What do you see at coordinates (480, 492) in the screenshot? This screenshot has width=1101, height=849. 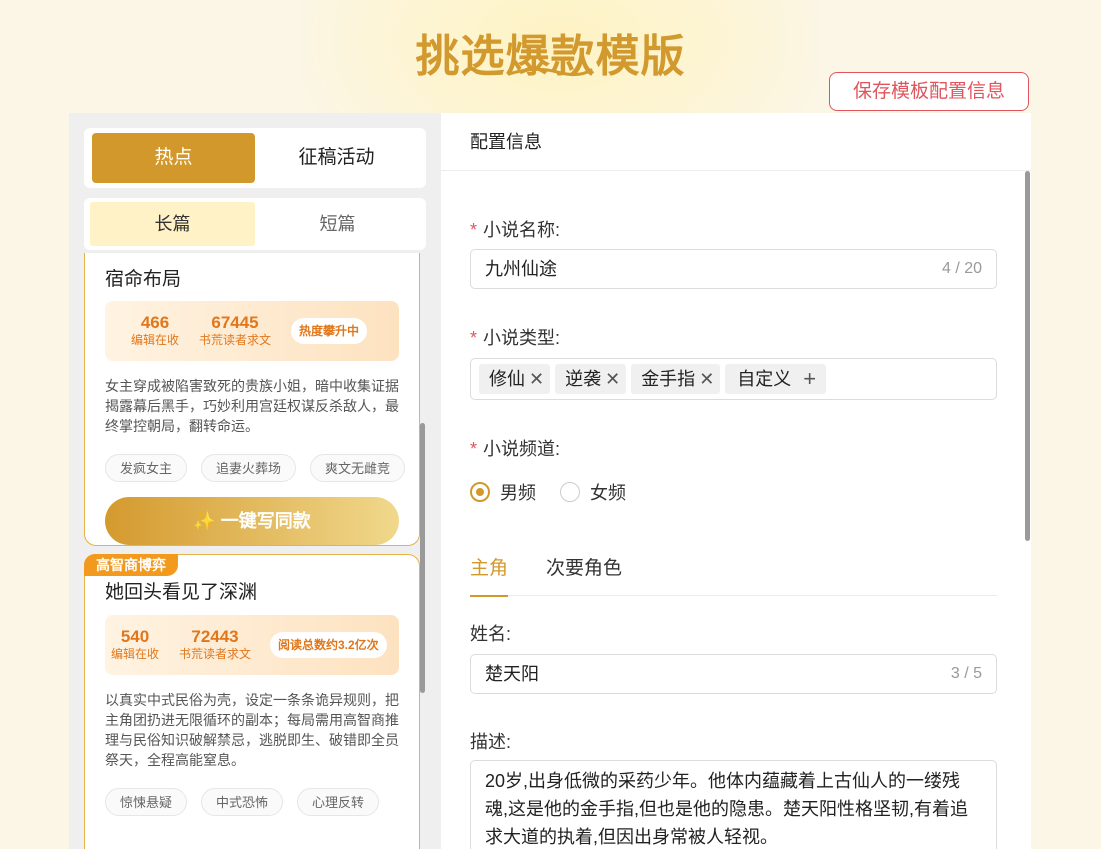 I see `radio-checked-icon` at bounding box center [480, 492].